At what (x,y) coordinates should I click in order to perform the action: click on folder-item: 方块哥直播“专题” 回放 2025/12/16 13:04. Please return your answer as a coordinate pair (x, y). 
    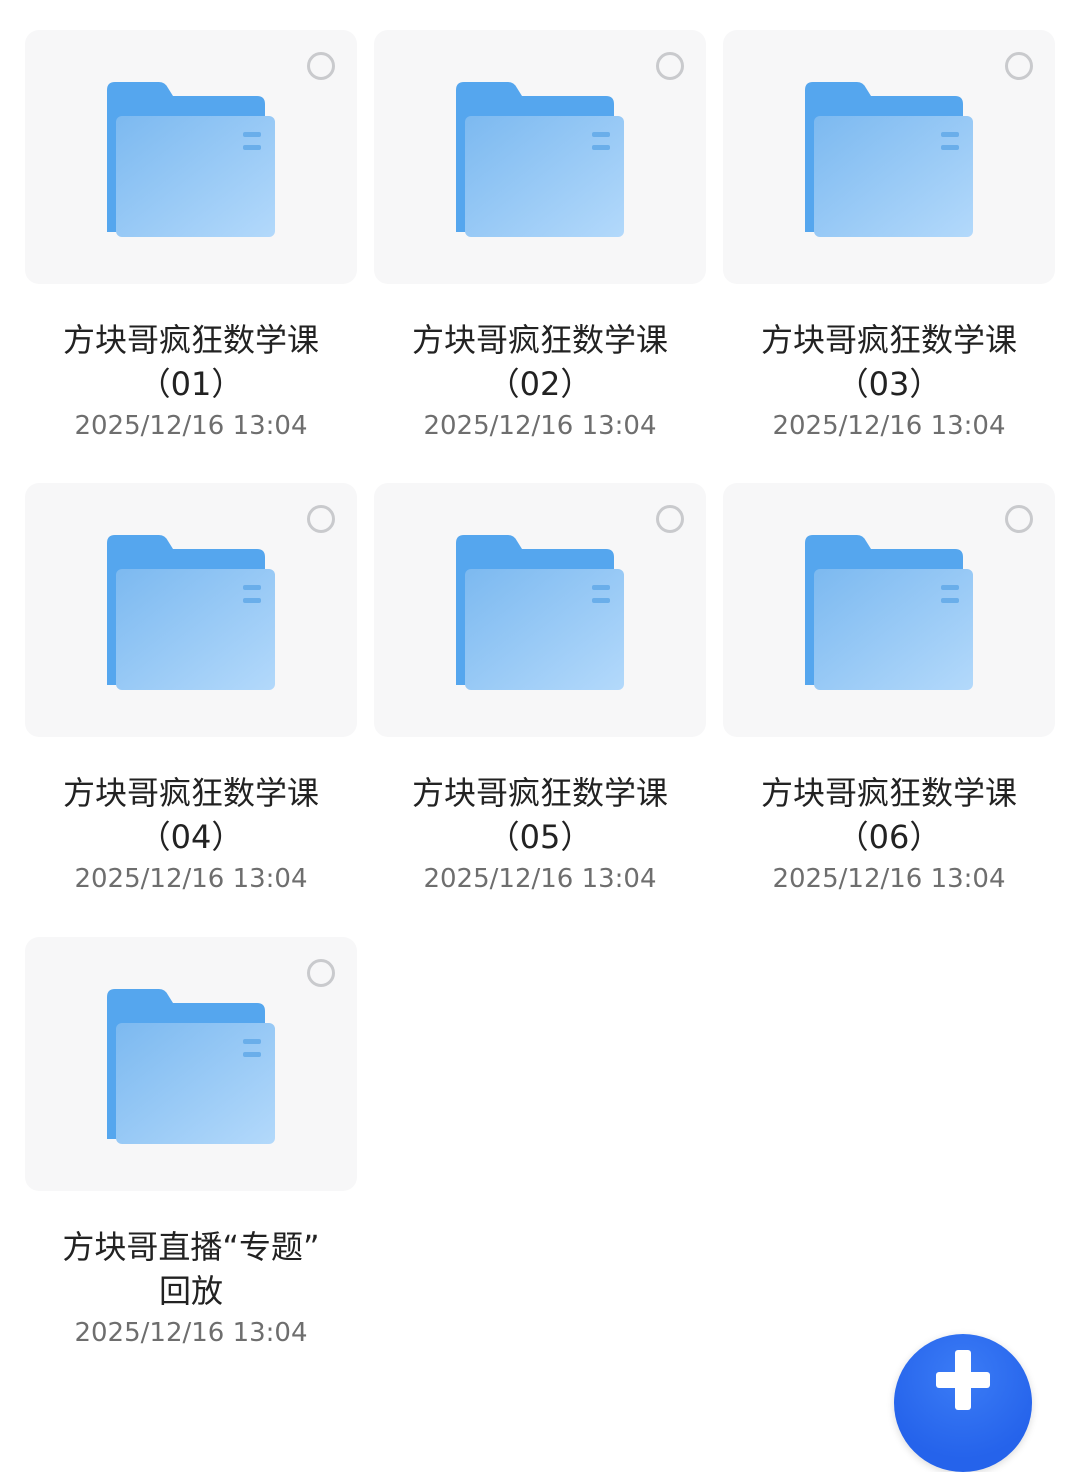
    Looking at the image, I should click on (191, 1145).